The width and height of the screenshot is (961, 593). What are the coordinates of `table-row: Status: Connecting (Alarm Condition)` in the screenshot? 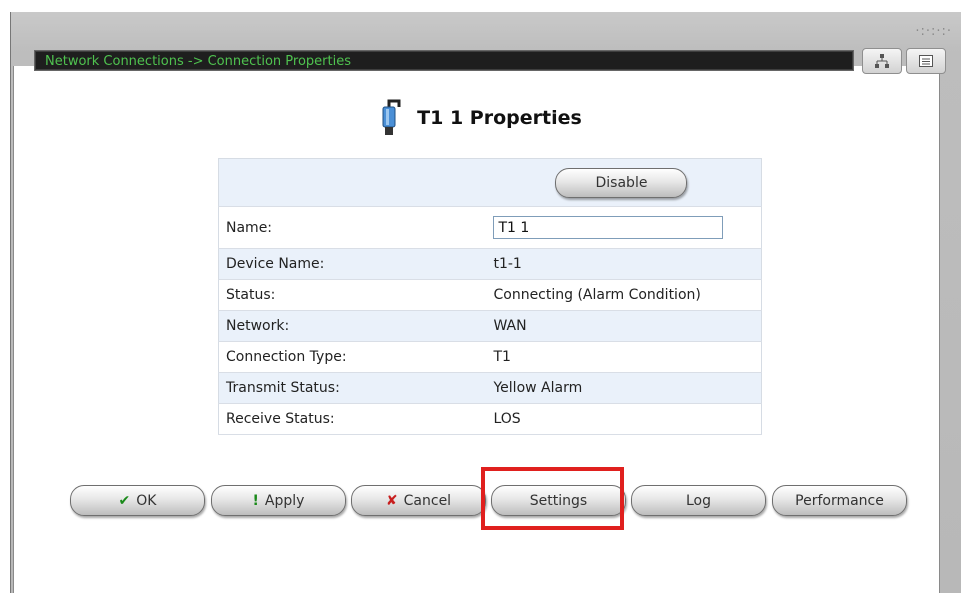 It's located at (490, 295).